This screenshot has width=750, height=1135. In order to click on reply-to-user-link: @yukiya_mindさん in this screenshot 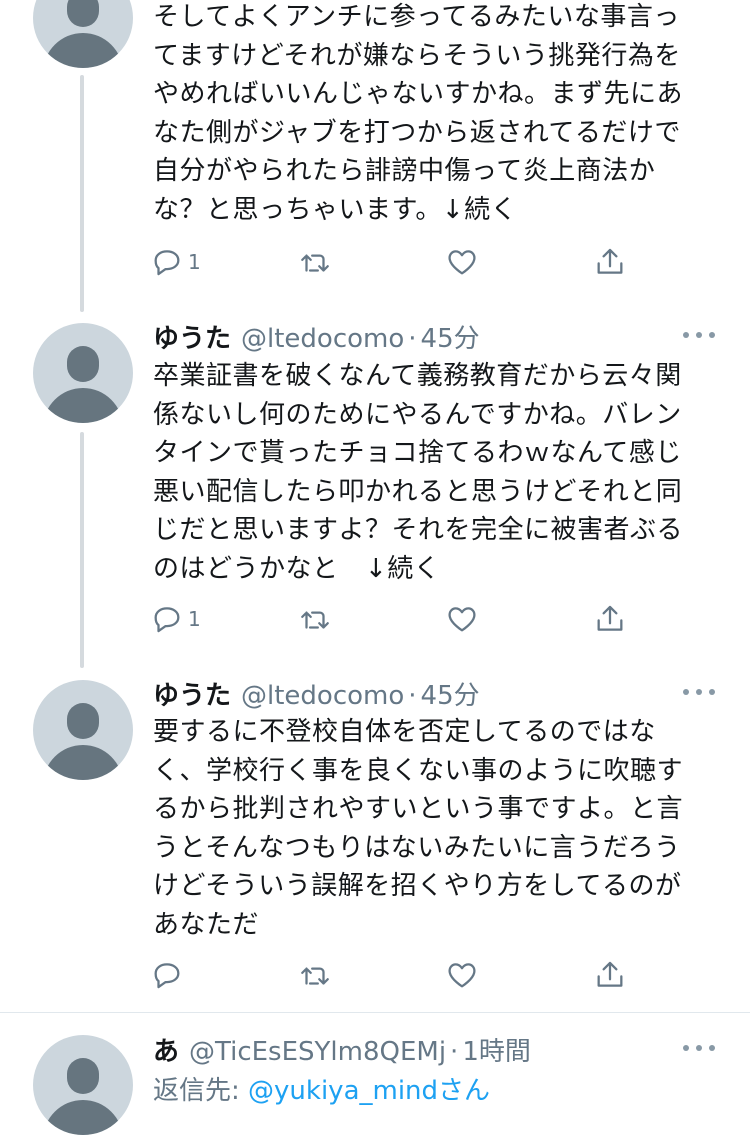, I will do `click(369, 1091)`.